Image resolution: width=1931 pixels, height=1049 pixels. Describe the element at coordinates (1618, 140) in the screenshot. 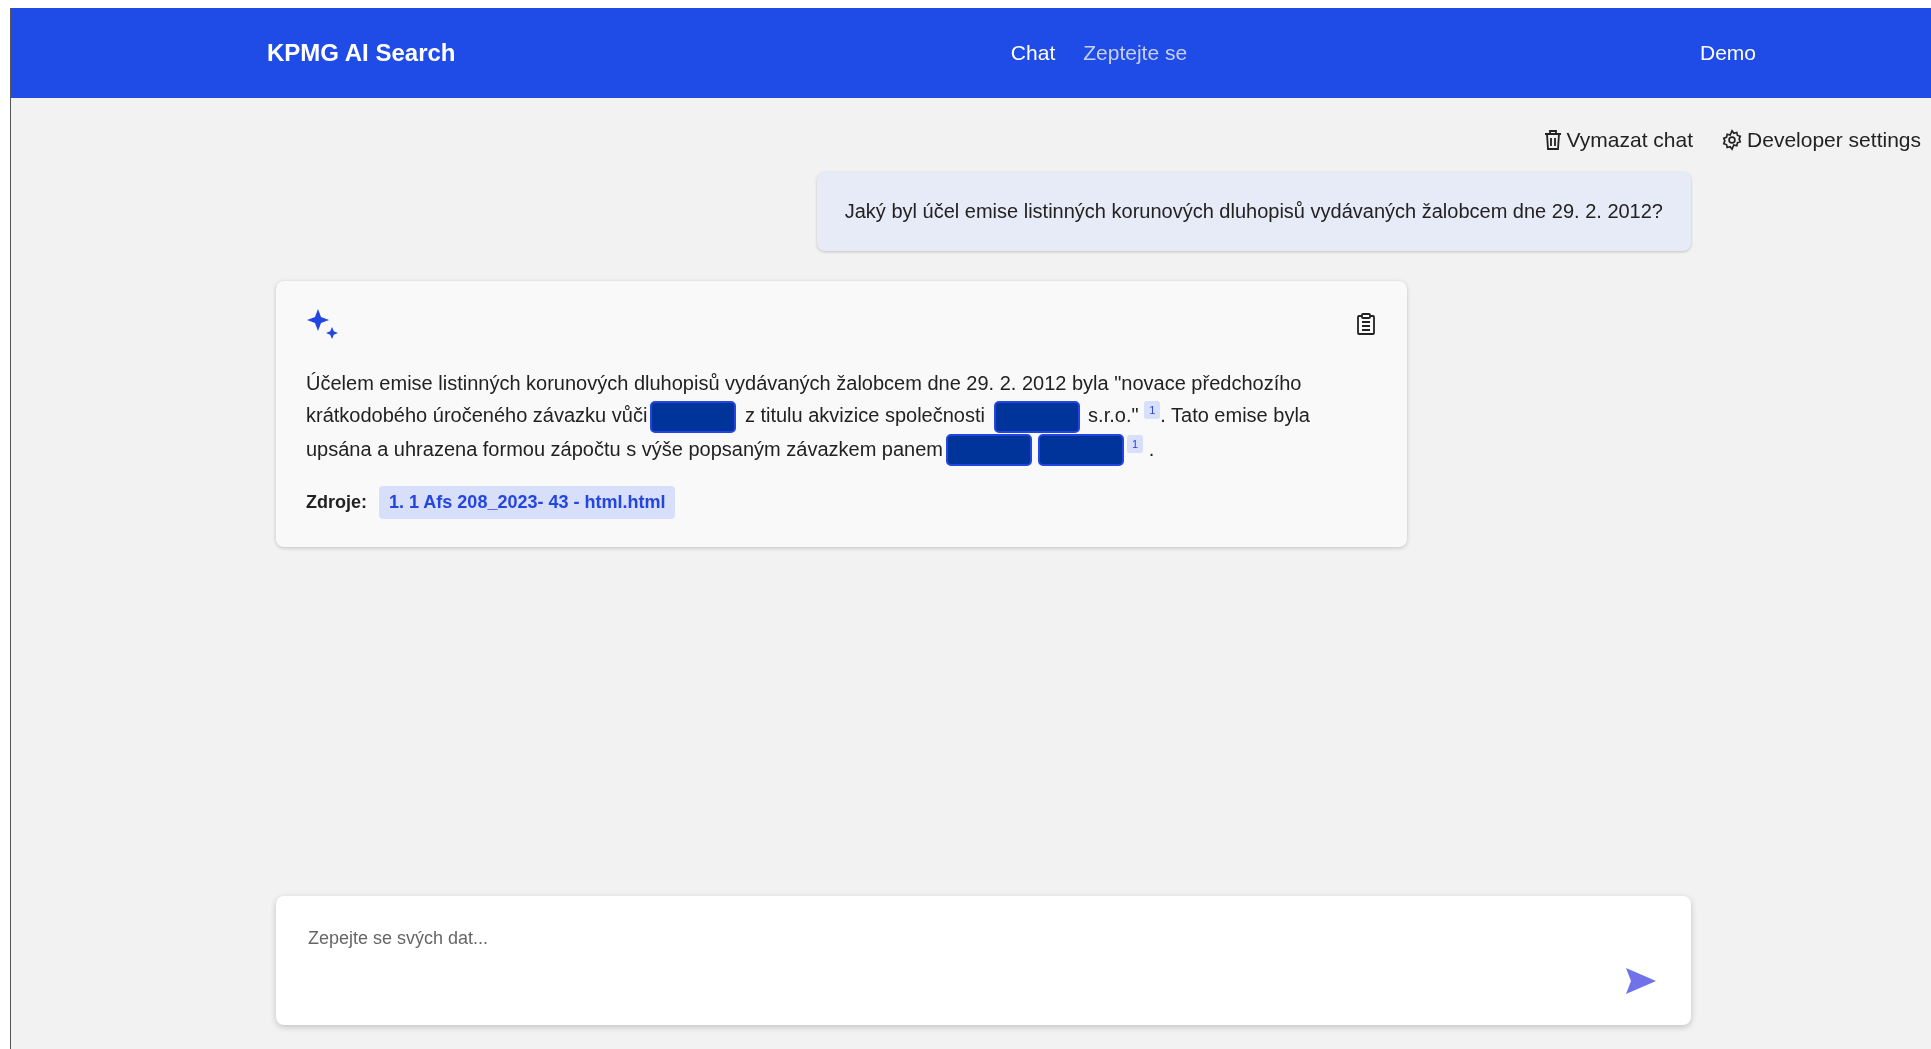

I see `clear-chat-button: Vymazat chat` at that location.